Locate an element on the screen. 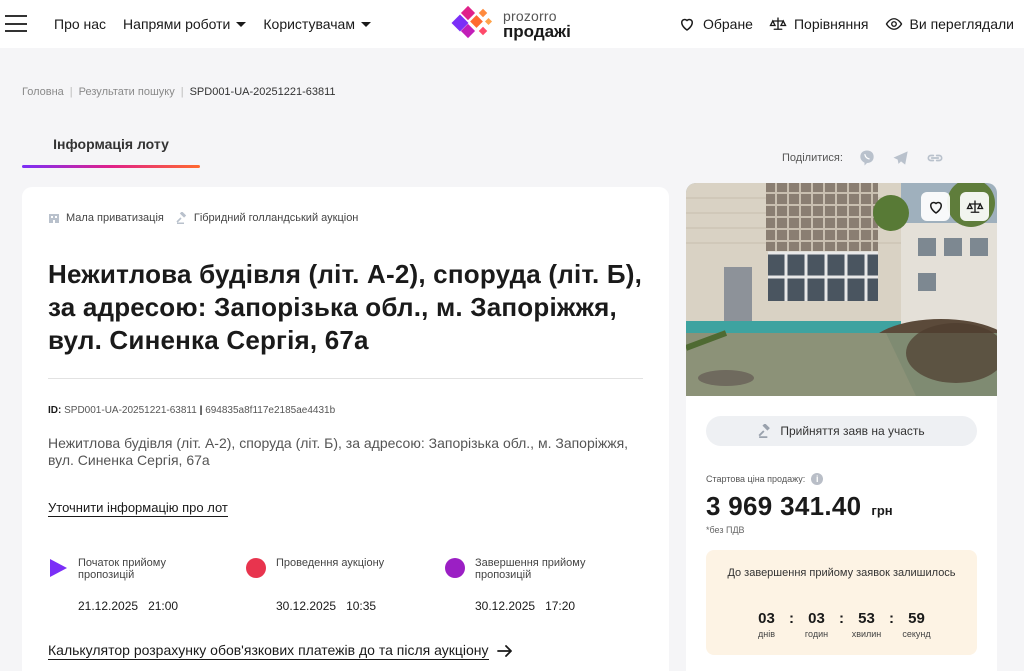  countdown-values: 03 днів : 03 годин : 53 хвилин : 59 секунд is located at coordinates (841, 624).